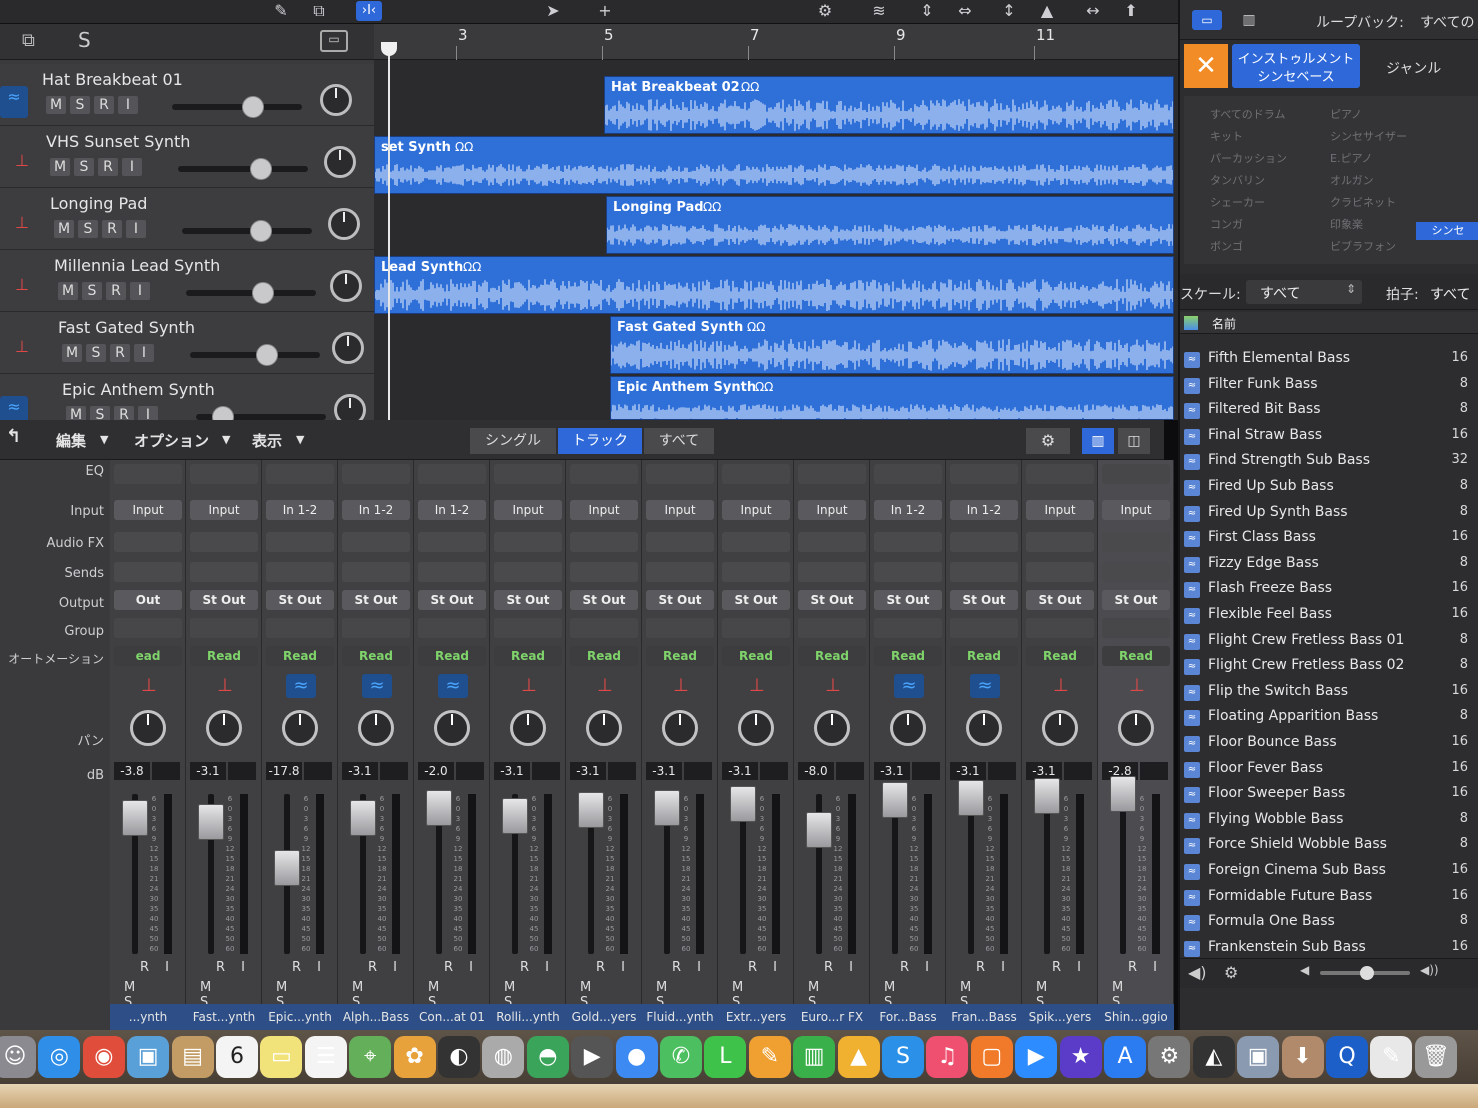 The height and width of the screenshot is (1108, 1478). Describe the element at coordinates (128, 105) in the screenshot. I see `input-monitor-button: I` at that location.